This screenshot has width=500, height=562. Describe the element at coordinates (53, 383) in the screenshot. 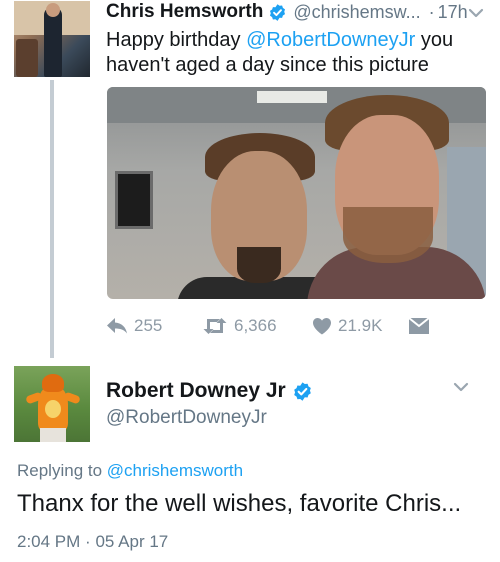

I see `avatar-costume-hood` at that location.